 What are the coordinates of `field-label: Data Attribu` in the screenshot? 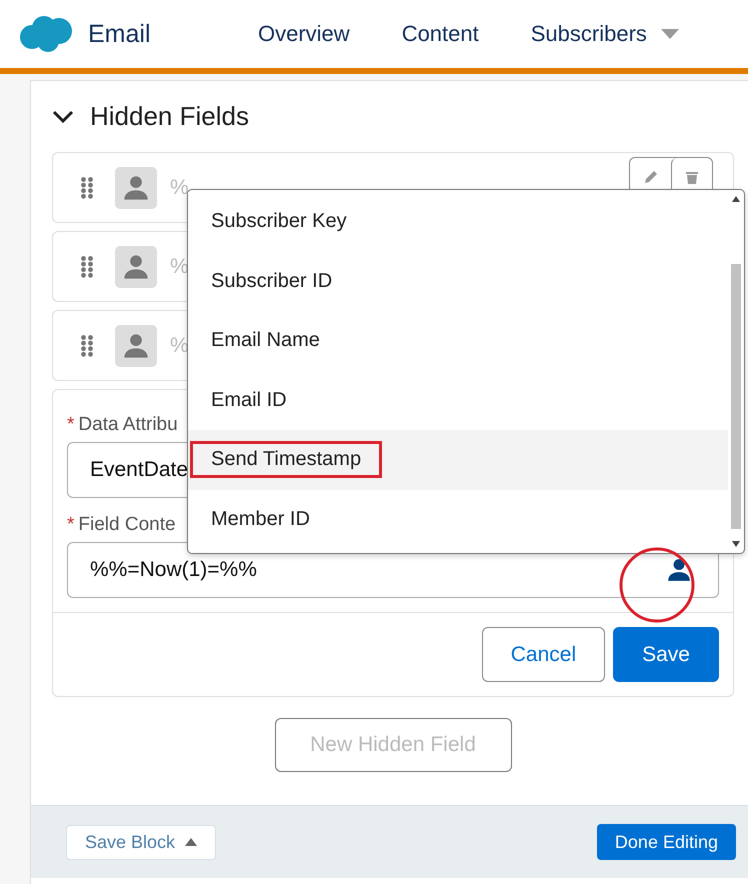 It's located at (128, 425).